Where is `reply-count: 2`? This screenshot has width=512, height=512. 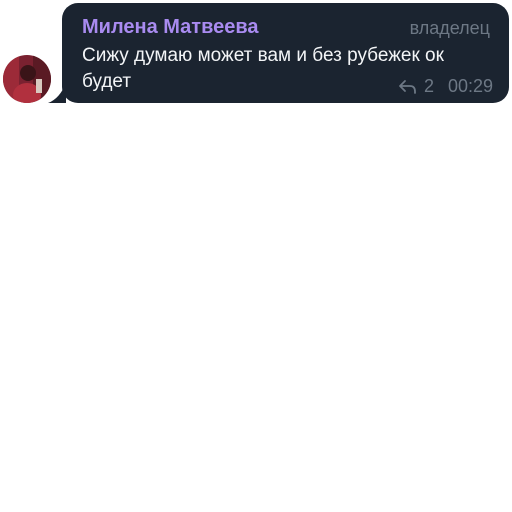
reply-count: 2 is located at coordinates (429, 86).